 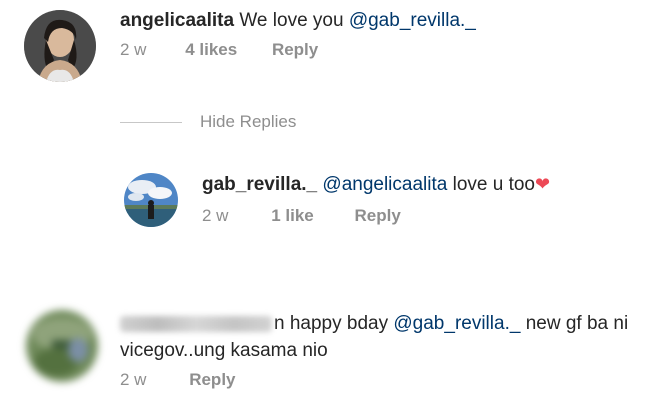 I want to click on comment-1-username: angelicaalita, so click(x=177, y=20).